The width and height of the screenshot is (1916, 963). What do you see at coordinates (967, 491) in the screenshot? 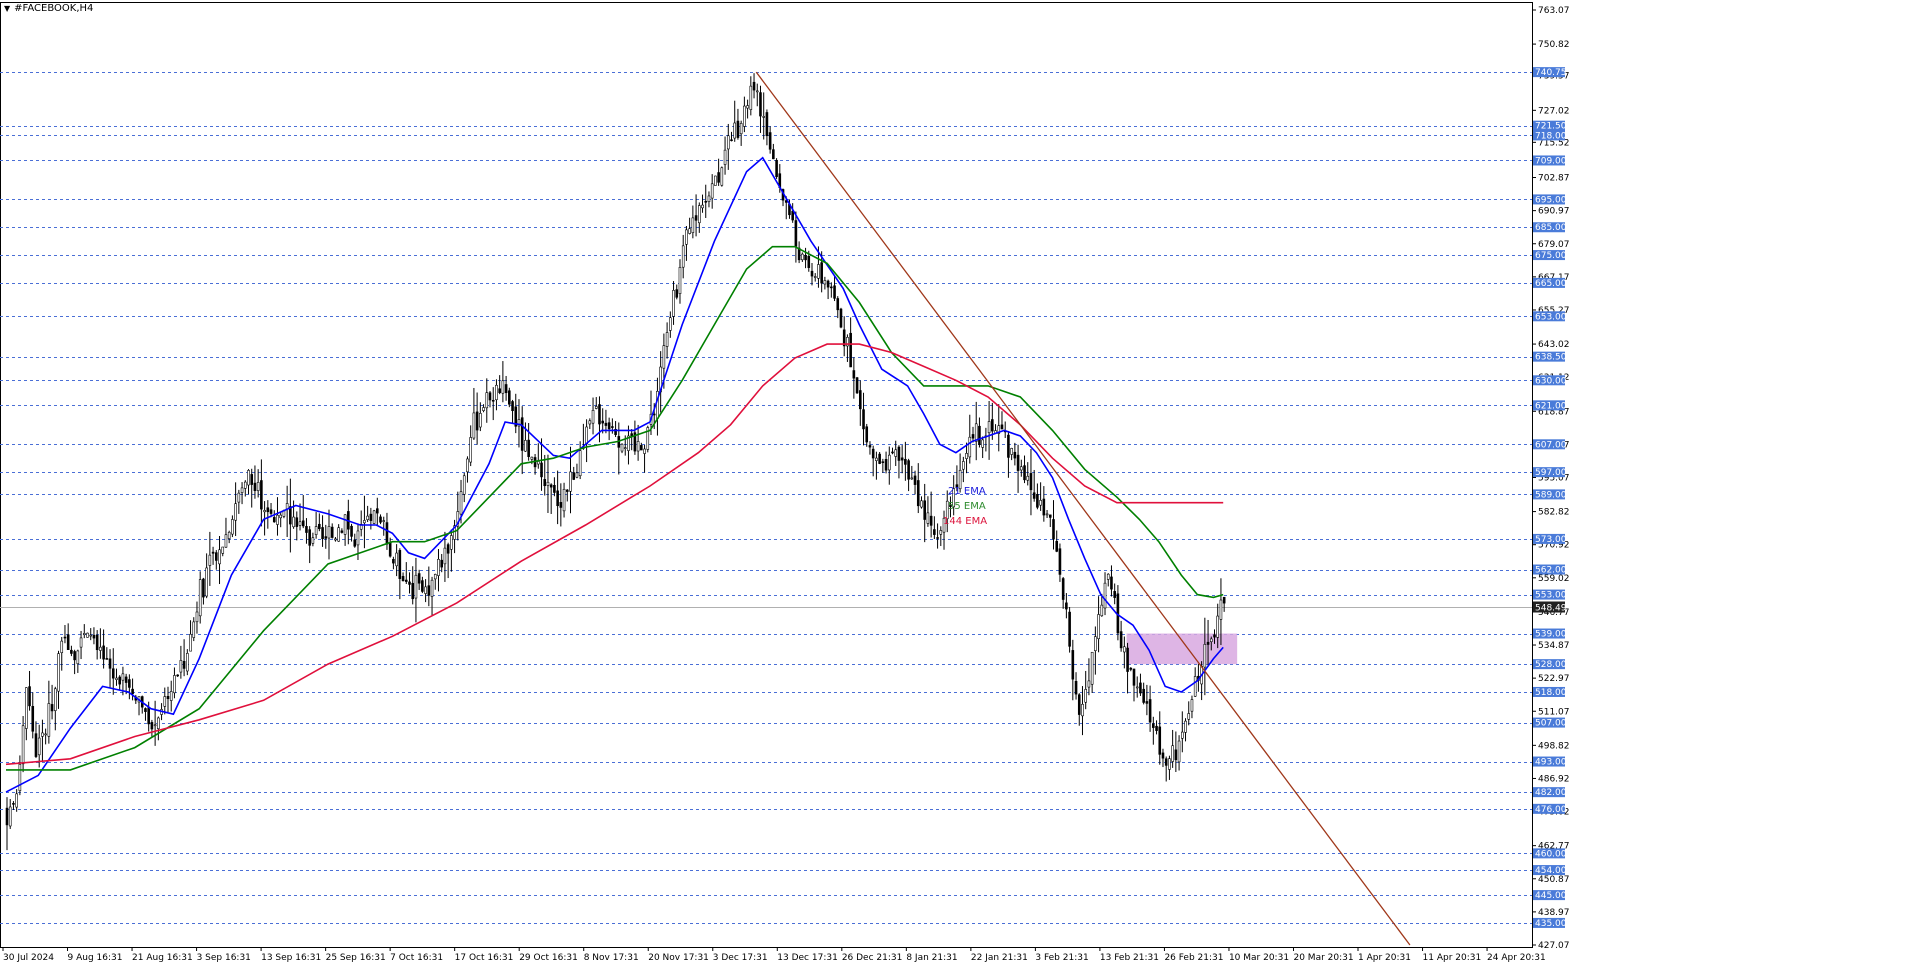
I see `legend-21-ema: 21 EMA` at bounding box center [967, 491].